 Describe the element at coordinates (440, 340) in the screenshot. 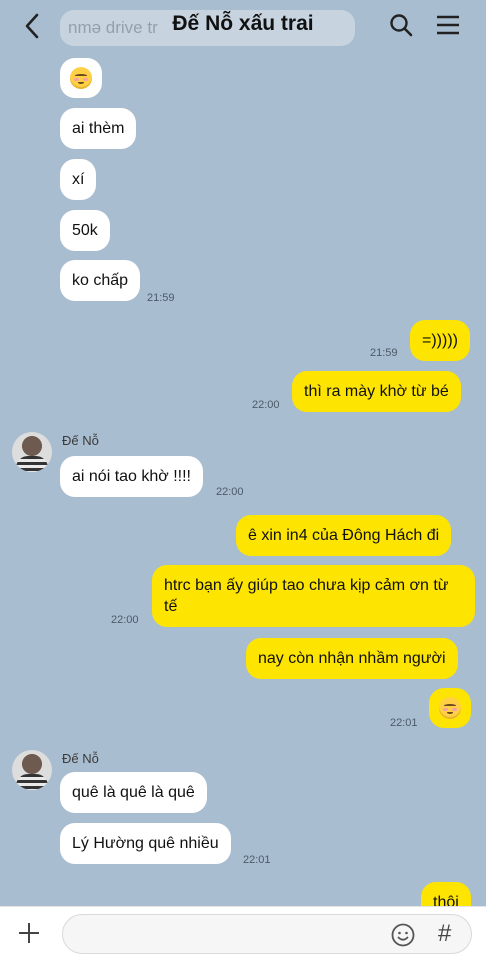

I see `message-bubble: =)))))` at that location.